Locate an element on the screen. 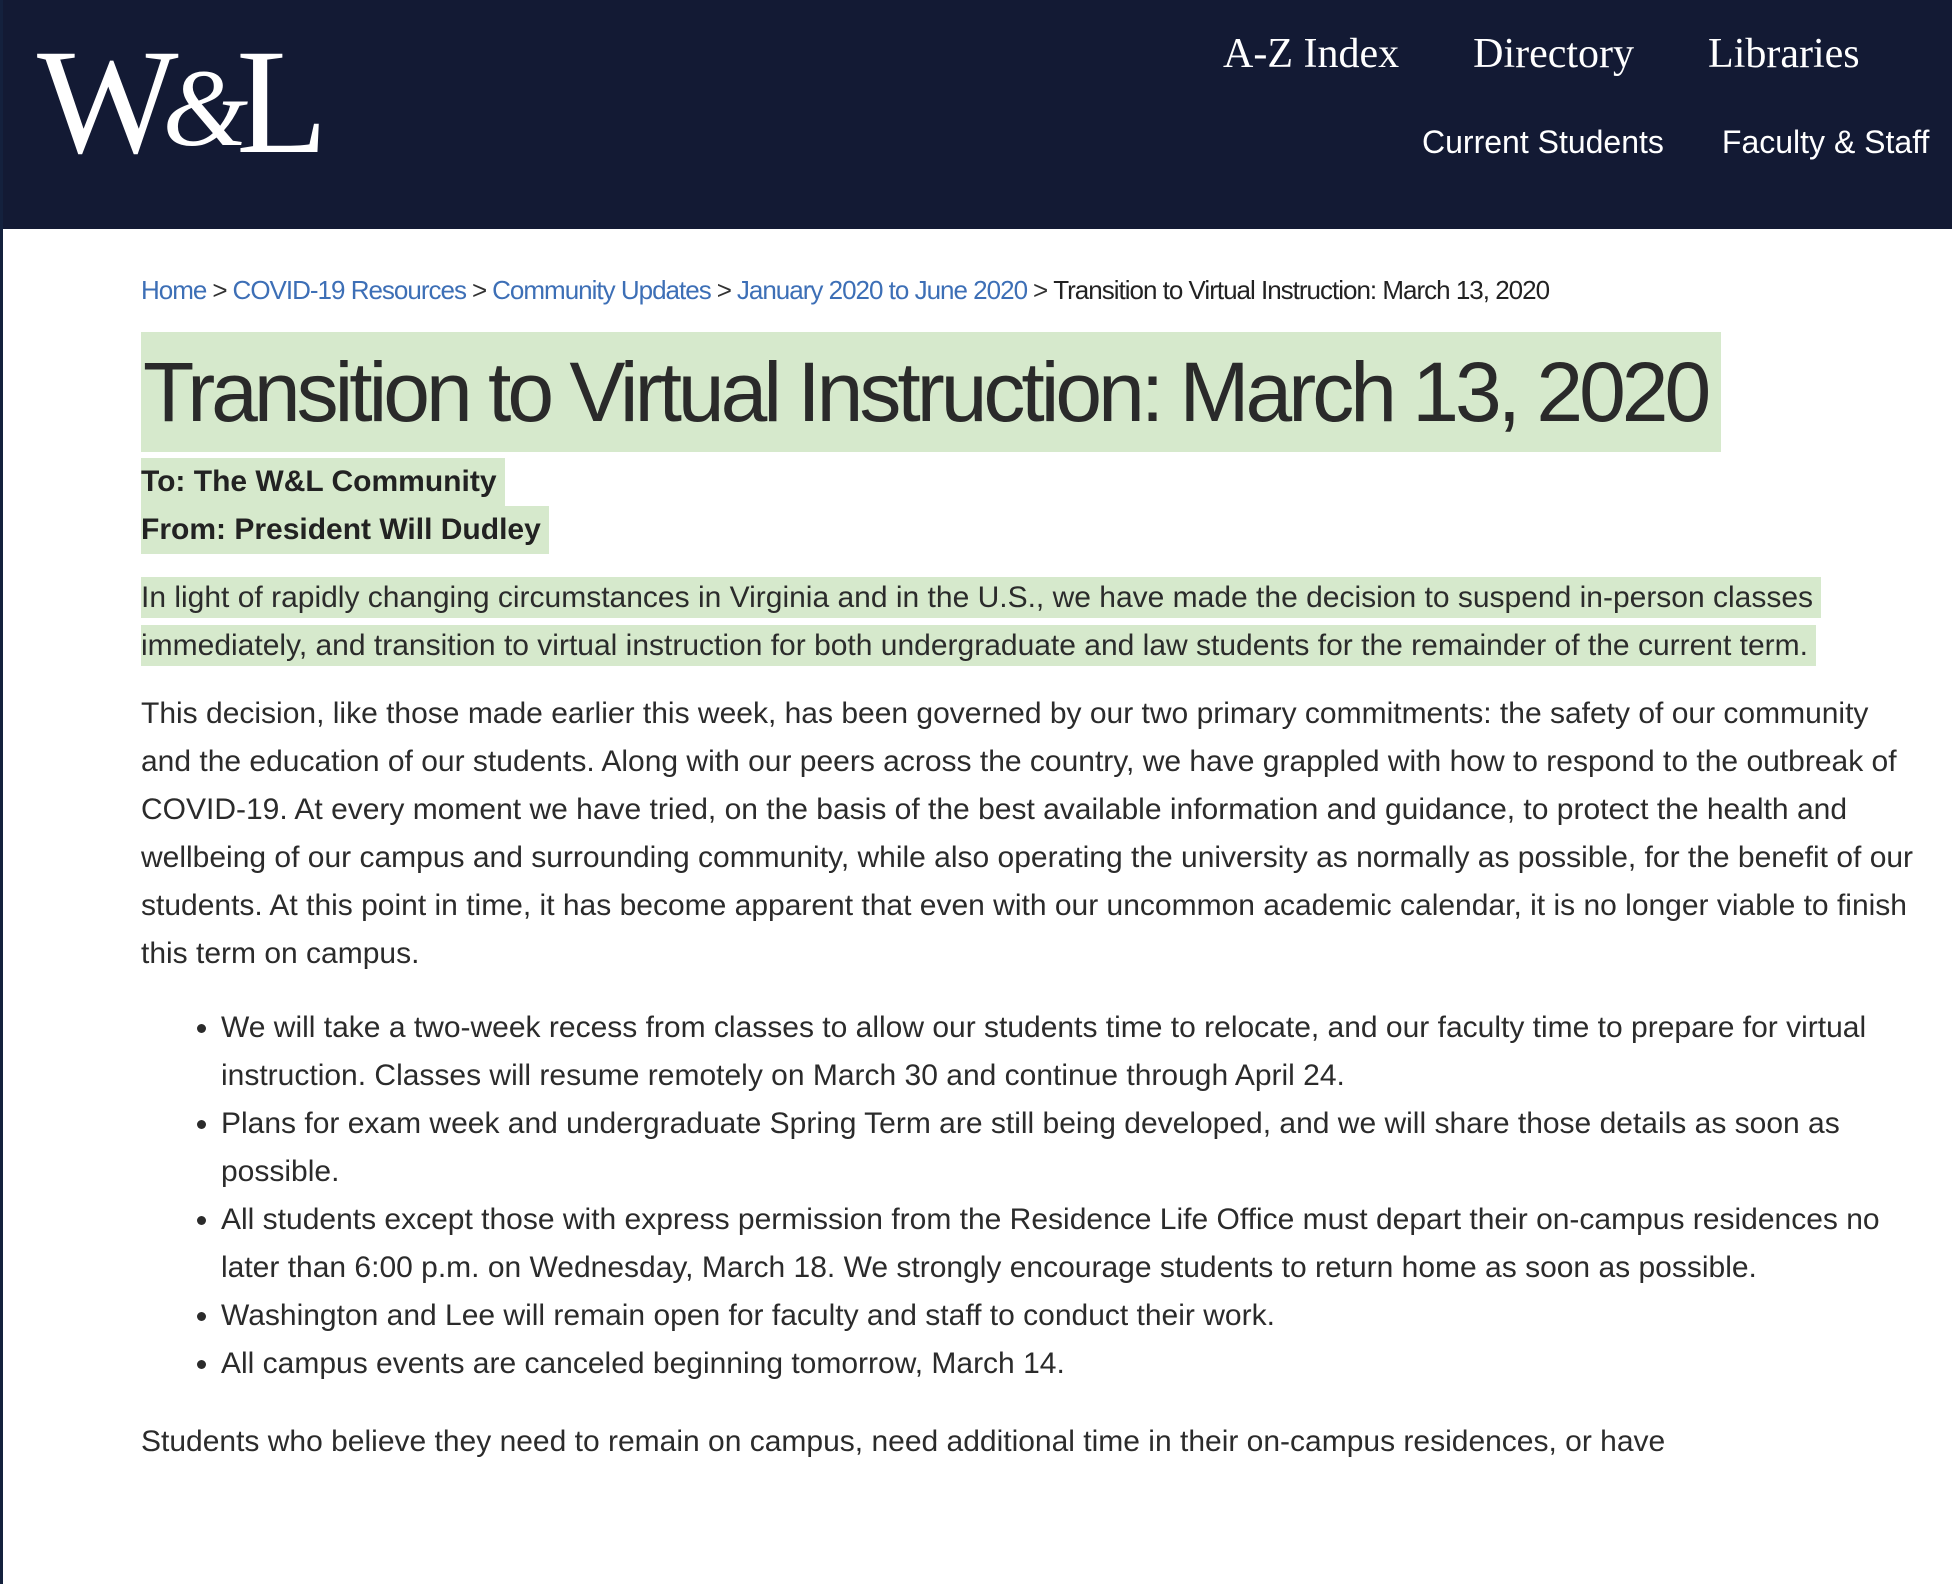 This screenshot has width=1952, height=1584. utility-nav: A-Z Index Directory Libraries is located at coordinates (1541, 54).